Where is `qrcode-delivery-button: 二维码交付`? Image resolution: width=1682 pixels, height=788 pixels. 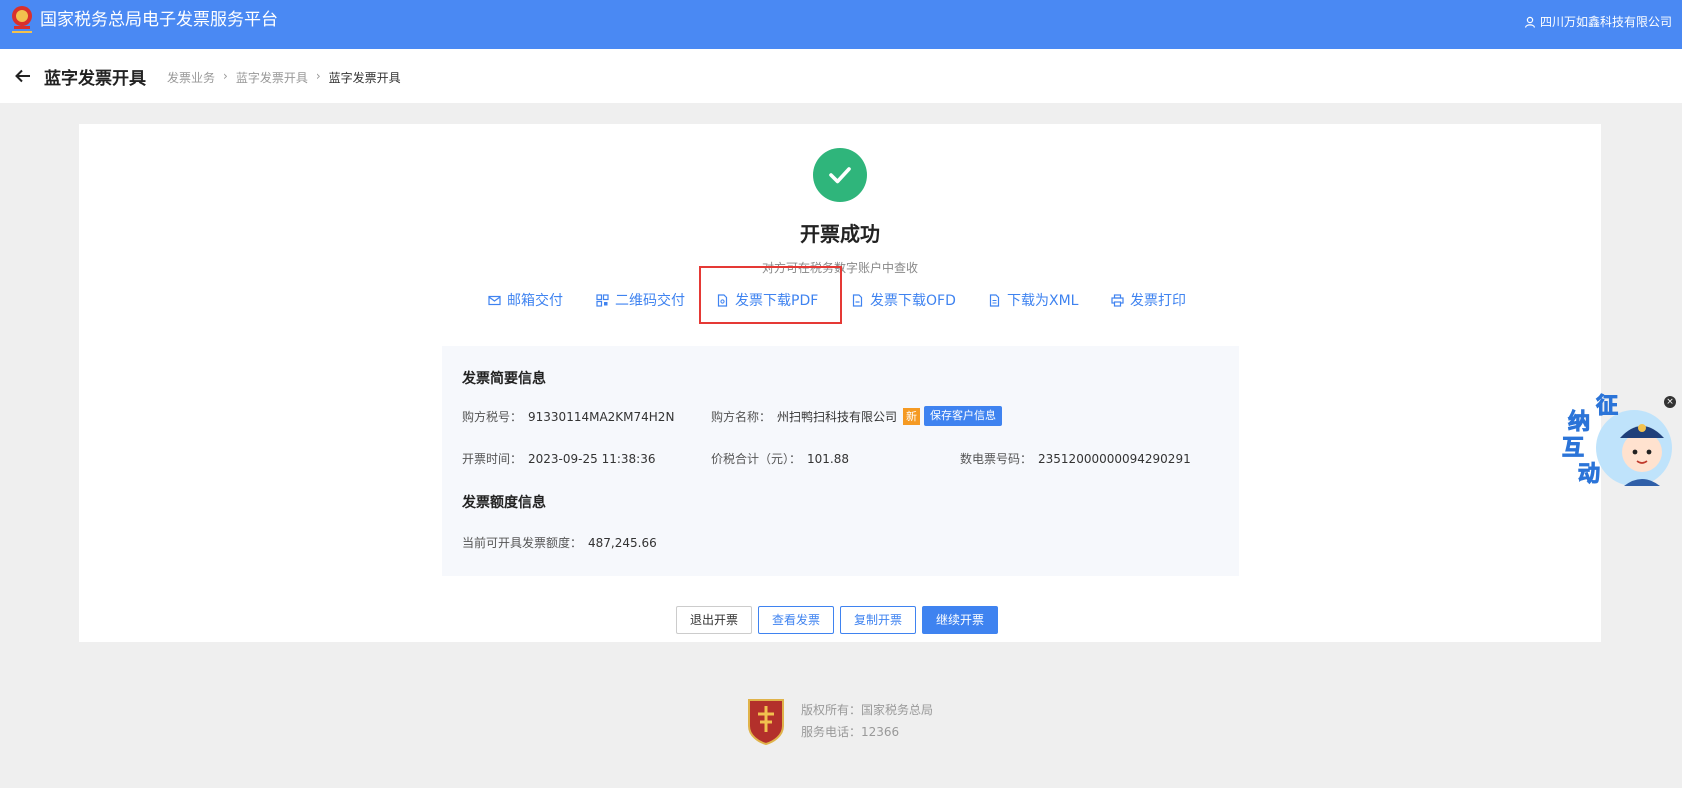
qrcode-delivery-button: 二维码交付 is located at coordinates (640, 300).